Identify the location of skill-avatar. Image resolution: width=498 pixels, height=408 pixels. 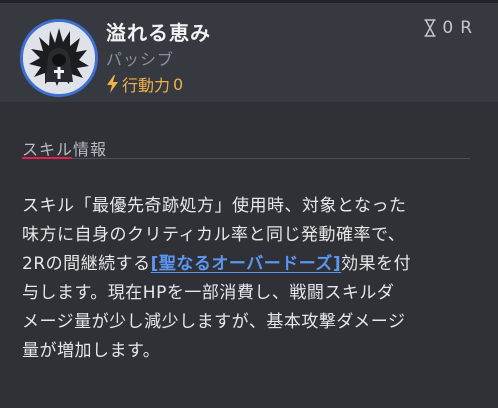
(59, 58).